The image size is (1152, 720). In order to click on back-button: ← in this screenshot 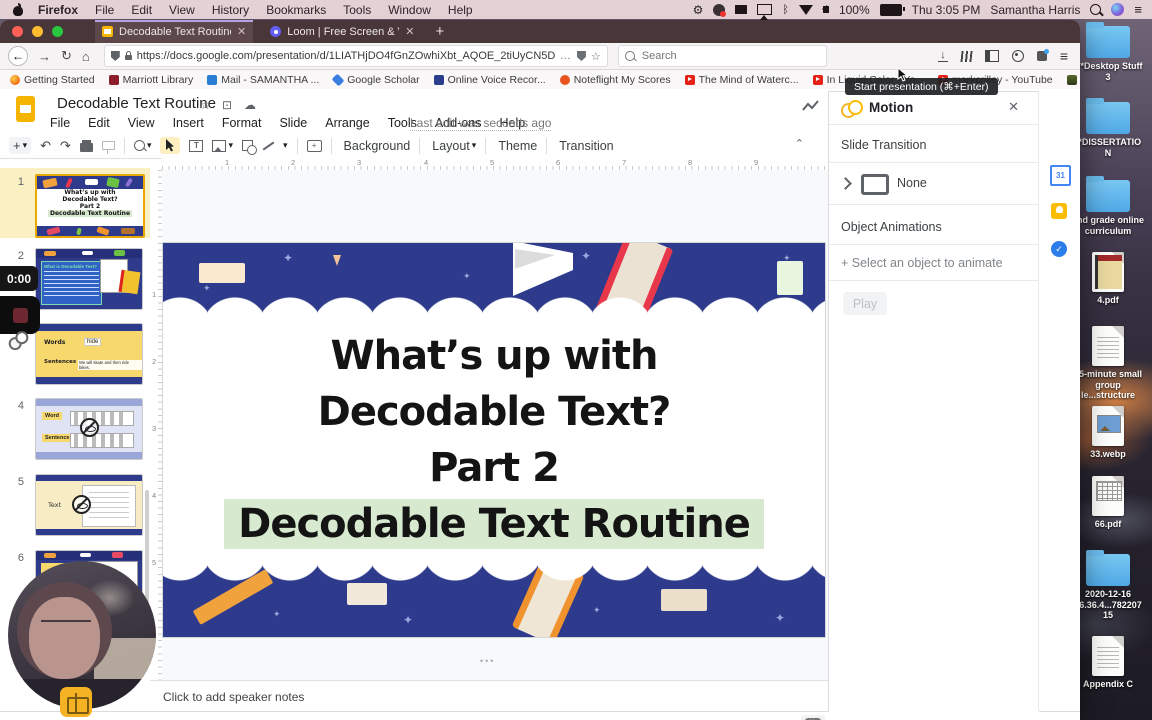, I will do `click(18, 56)`.